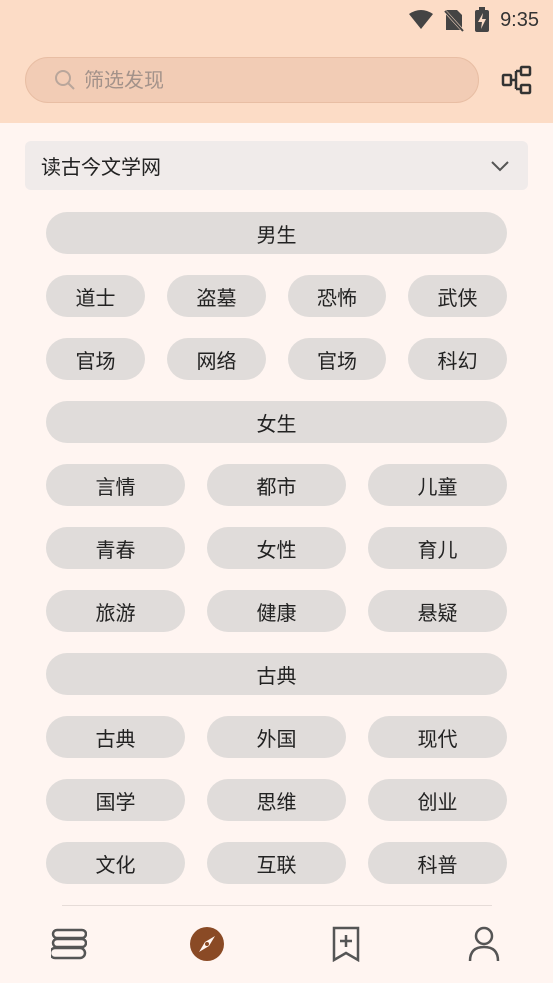 This screenshot has width=553, height=983. Describe the element at coordinates (276, 548) in the screenshot. I see `category-chip: 女性` at that location.